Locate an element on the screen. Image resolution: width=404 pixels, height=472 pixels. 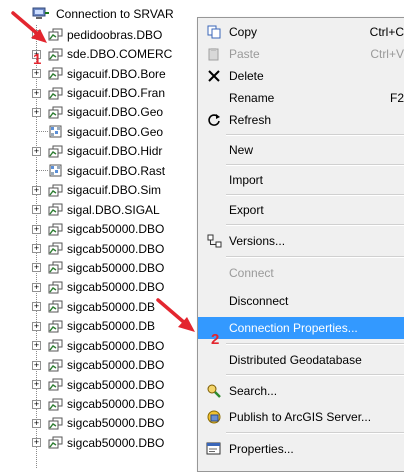
menu-item-rename: Rename F2 is located at coordinates (301, 98).